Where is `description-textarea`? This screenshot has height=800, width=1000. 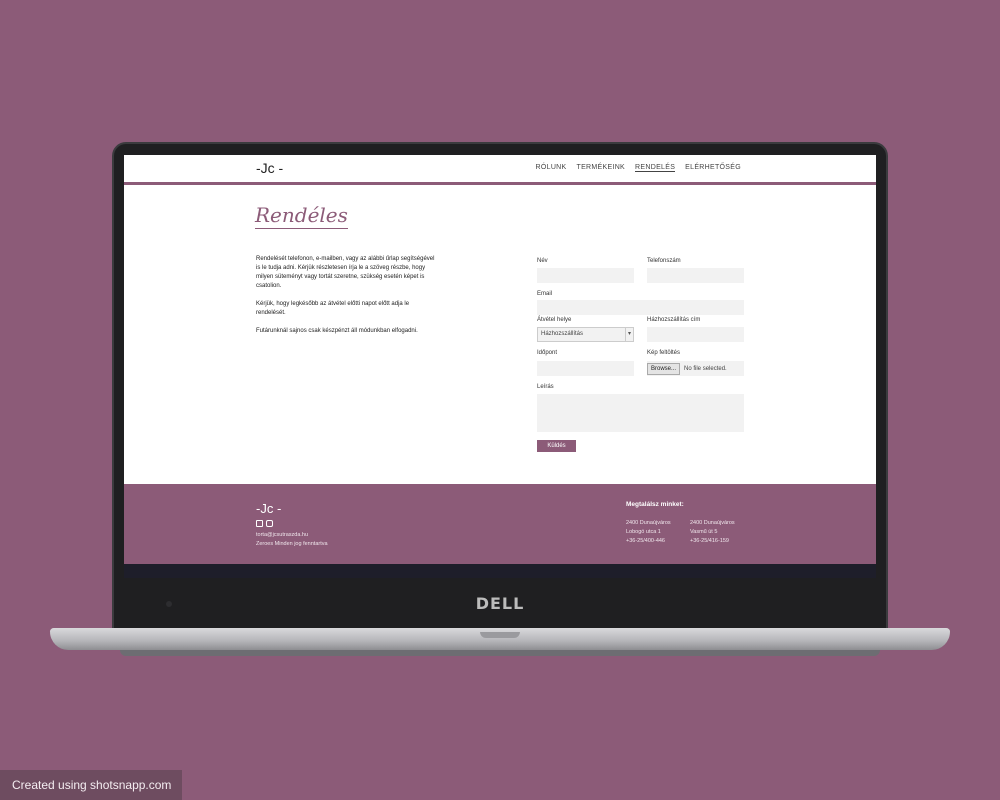
description-textarea is located at coordinates (640, 413).